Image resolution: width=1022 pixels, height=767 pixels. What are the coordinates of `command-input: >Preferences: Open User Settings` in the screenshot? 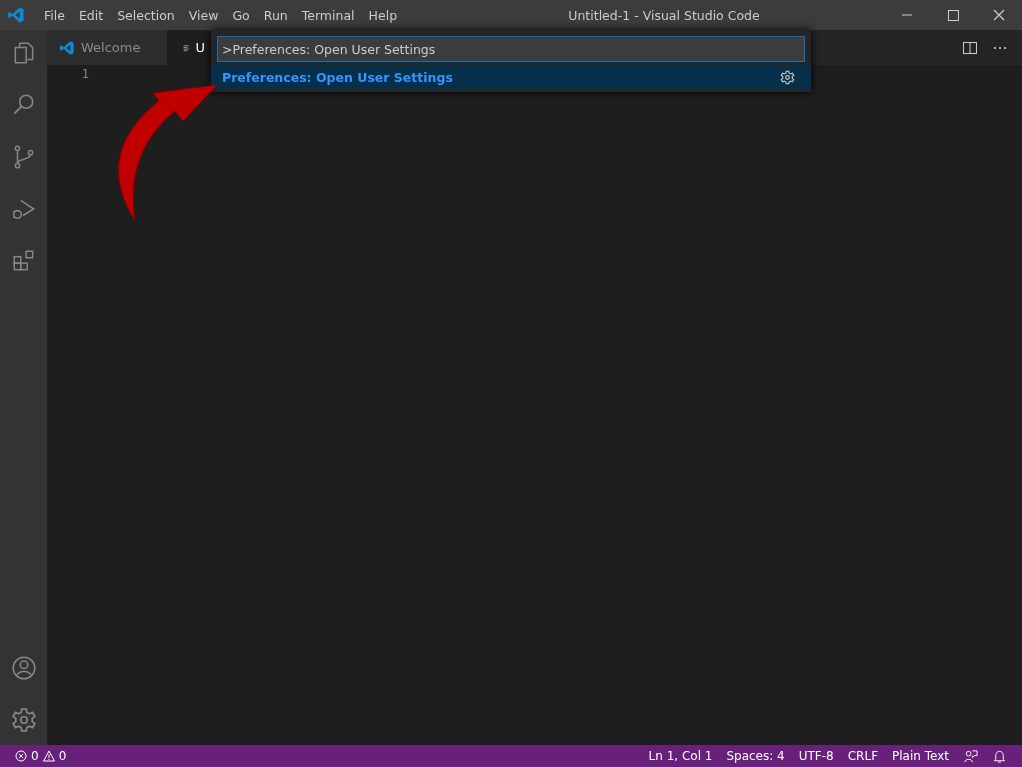 It's located at (511, 49).